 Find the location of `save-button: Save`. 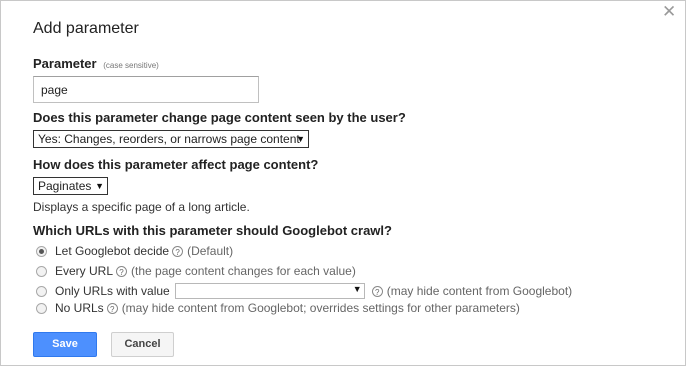

save-button: Save is located at coordinates (65, 344).